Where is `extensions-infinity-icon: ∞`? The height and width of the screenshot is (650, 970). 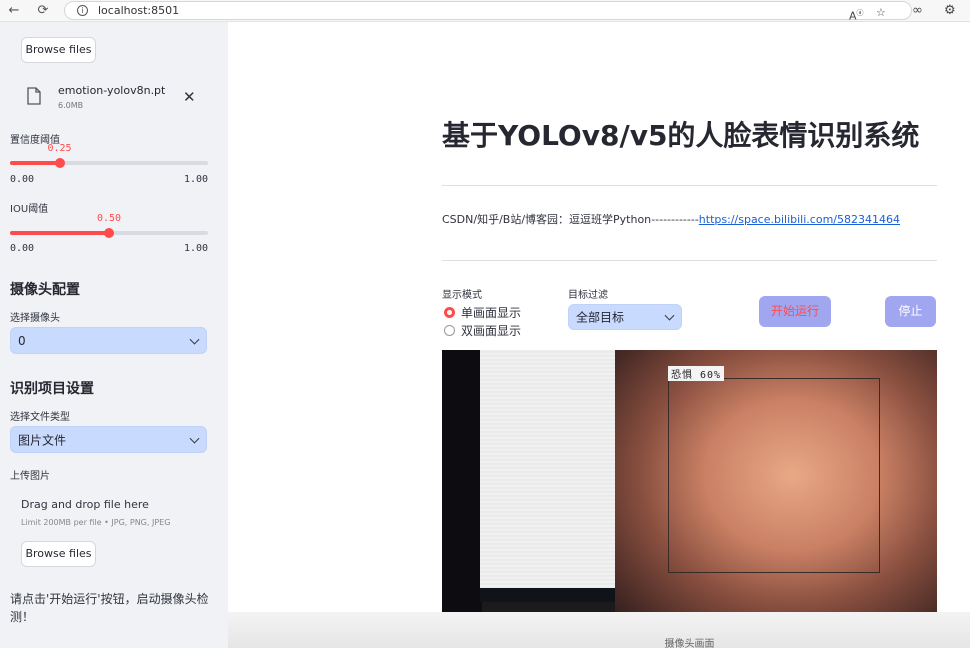
extensions-infinity-icon: ∞ is located at coordinates (917, 11).